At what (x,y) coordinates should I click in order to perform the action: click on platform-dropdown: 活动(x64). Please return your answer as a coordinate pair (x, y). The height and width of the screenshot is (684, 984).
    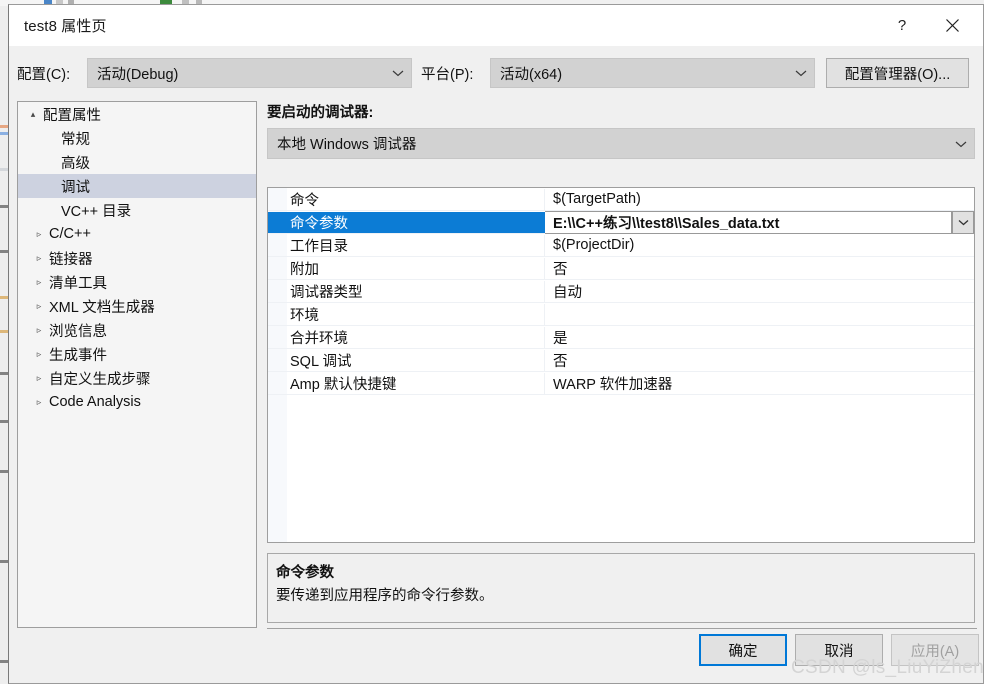
    Looking at the image, I should click on (652, 73).